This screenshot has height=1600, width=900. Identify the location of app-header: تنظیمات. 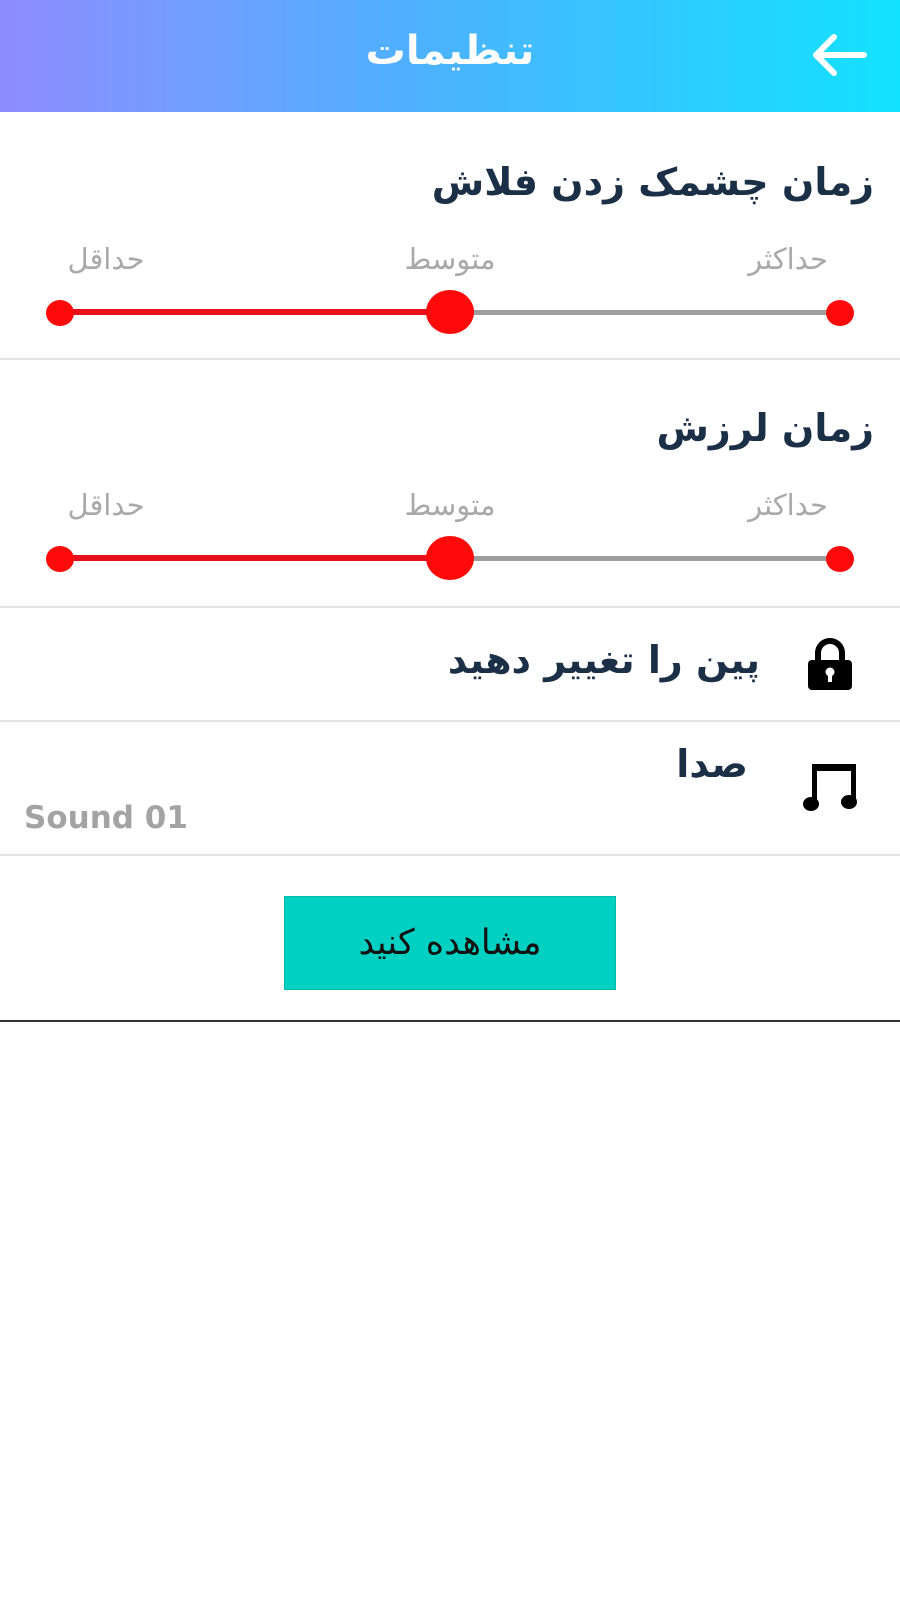
(450, 56).